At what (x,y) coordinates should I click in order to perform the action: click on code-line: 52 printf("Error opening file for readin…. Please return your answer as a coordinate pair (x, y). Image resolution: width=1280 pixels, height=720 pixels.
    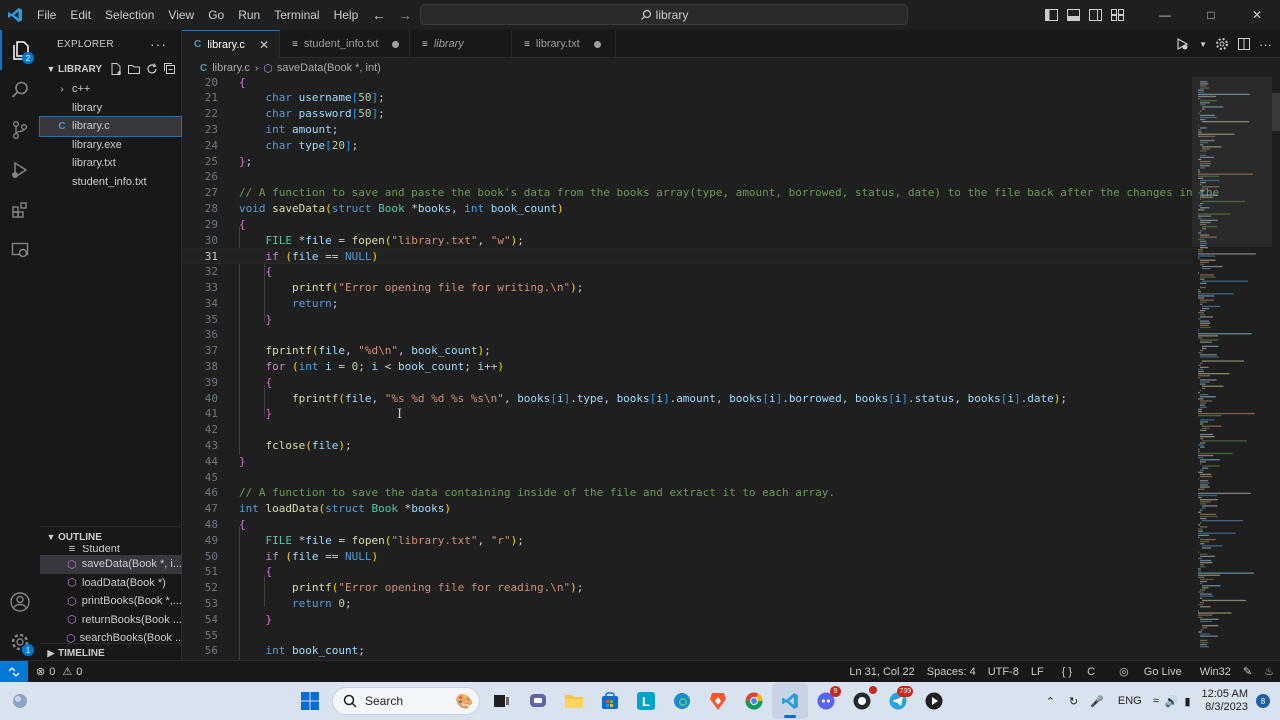
    Looking at the image, I should click on (687, 588).